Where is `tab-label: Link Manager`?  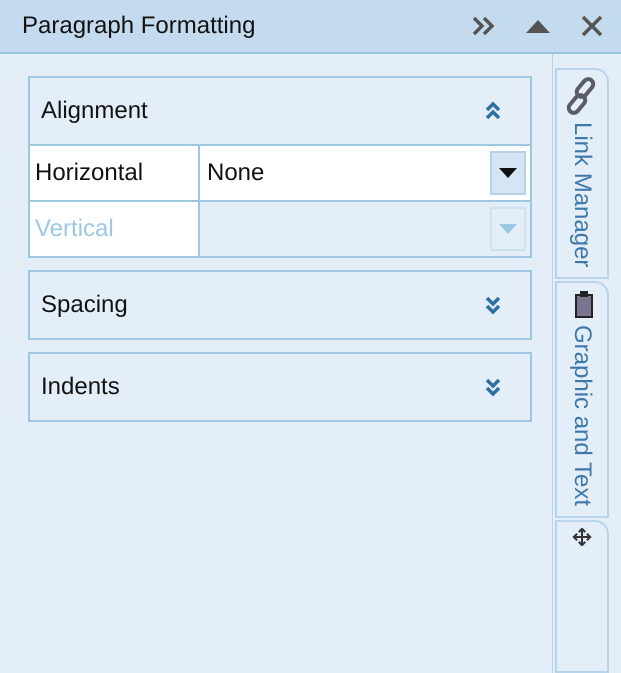 tab-label: Link Manager is located at coordinates (582, 195).